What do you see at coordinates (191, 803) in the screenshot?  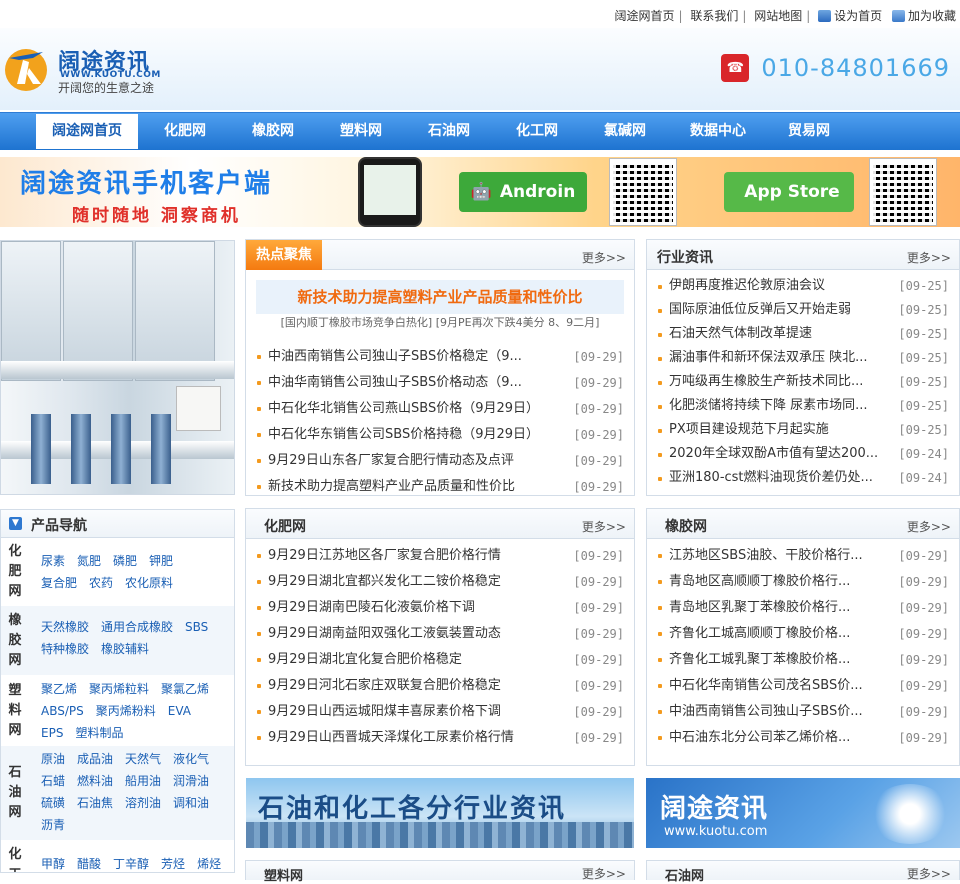 I see `product-link: 调和油` at bounding box center [191, 803].